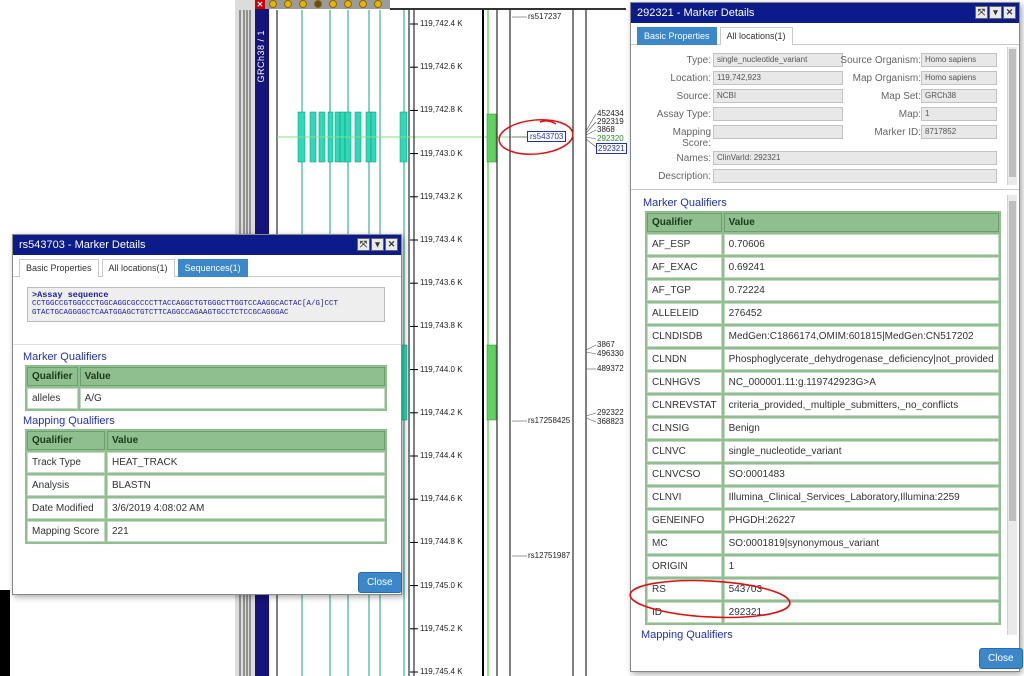 The height and width of the screenshot is (676, 1024). I want to click on names-field: ClinVarId: 292321, so click(855, 158).